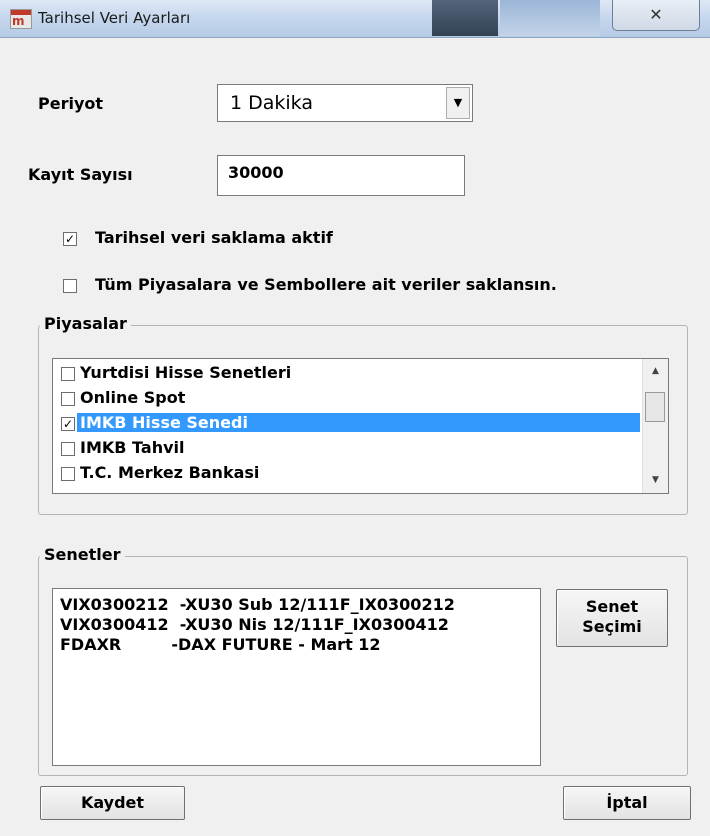 The image size is (710, 836). What do you see at coordinates (655, 480) in the screenshot?
I see `scroll-down-icon: ▼` at bounding box center [655, 480].